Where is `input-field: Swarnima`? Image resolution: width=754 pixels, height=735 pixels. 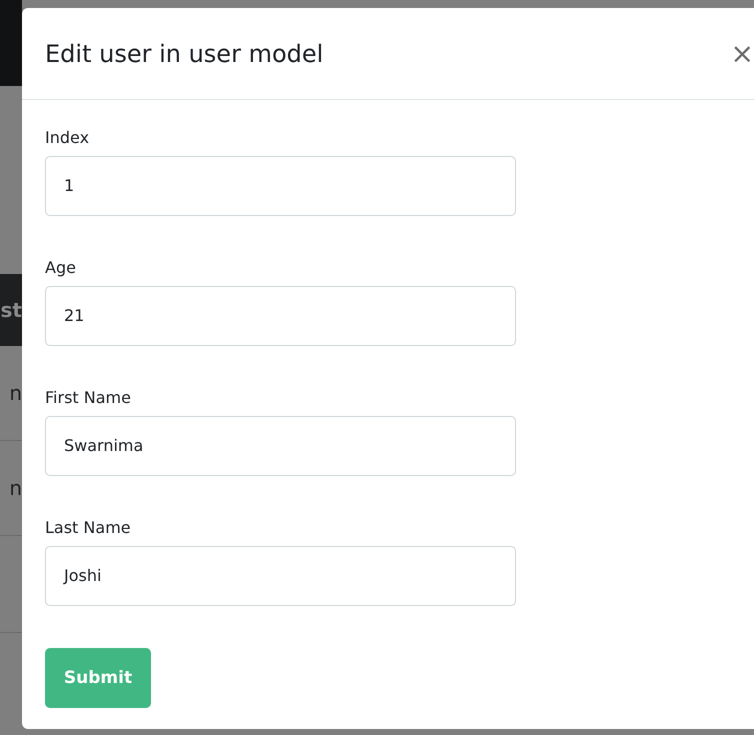 input-field: Swarnima is located at coordinates (280, 446).